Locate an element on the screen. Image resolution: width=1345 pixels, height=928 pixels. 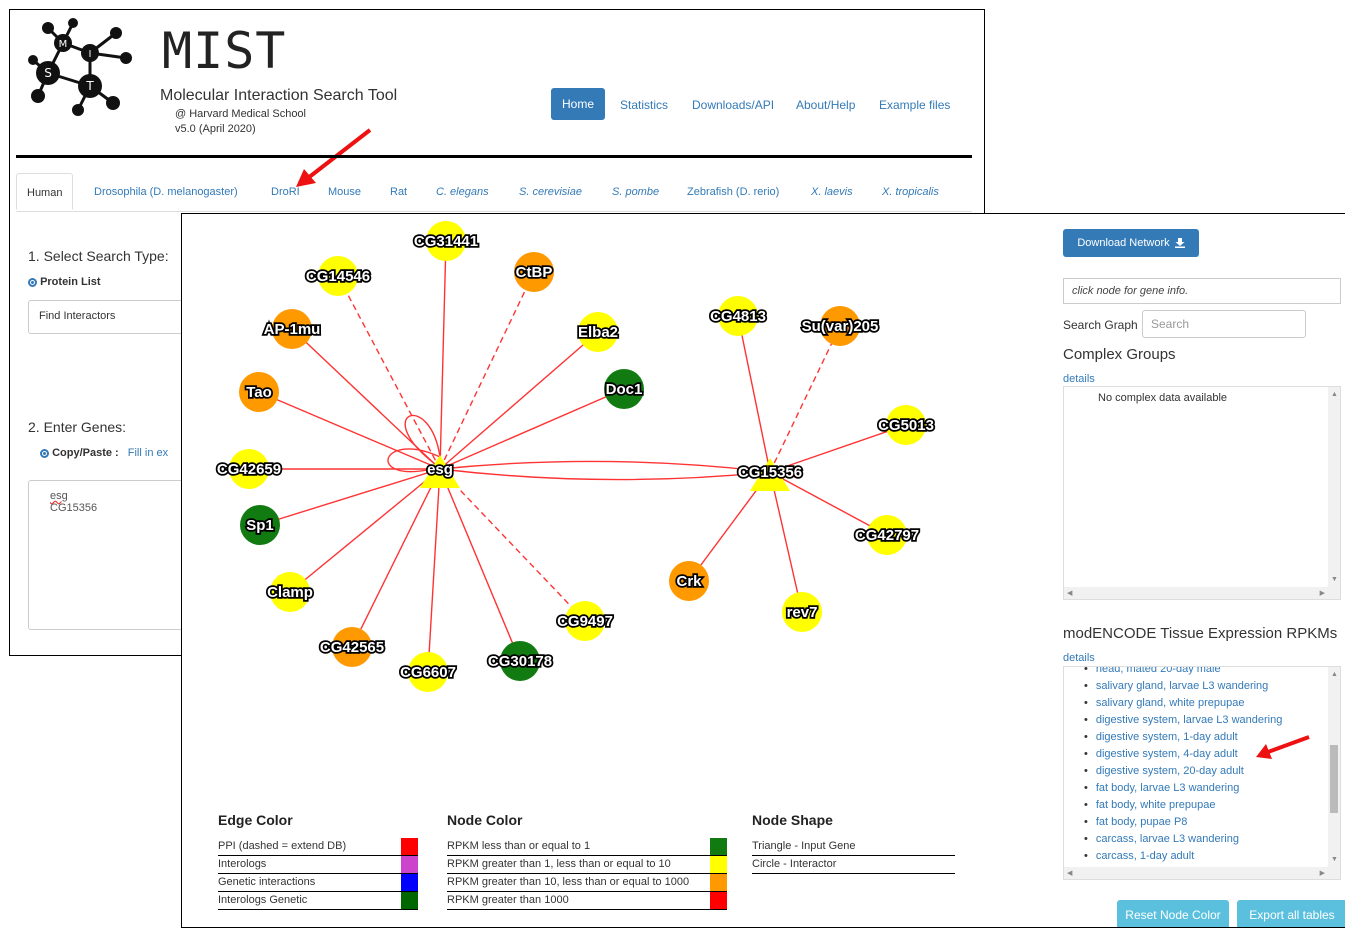
complex-groups-title: Complex Groups is located at coordinates (1119, 354).